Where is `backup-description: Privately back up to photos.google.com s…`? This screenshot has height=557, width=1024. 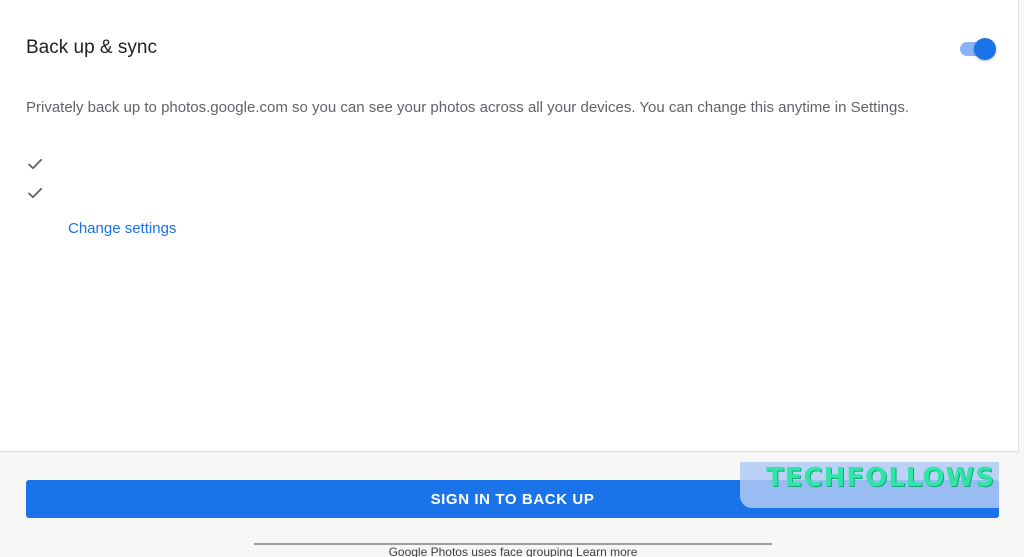
backup-description: Privately back up to photos.google.com s… is located at coordinates (468, 107).